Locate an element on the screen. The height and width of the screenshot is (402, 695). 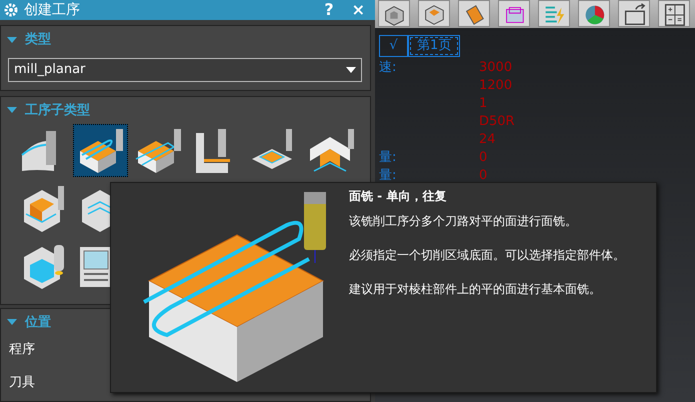
param-value: D50R is located at coordinates (497, 121).